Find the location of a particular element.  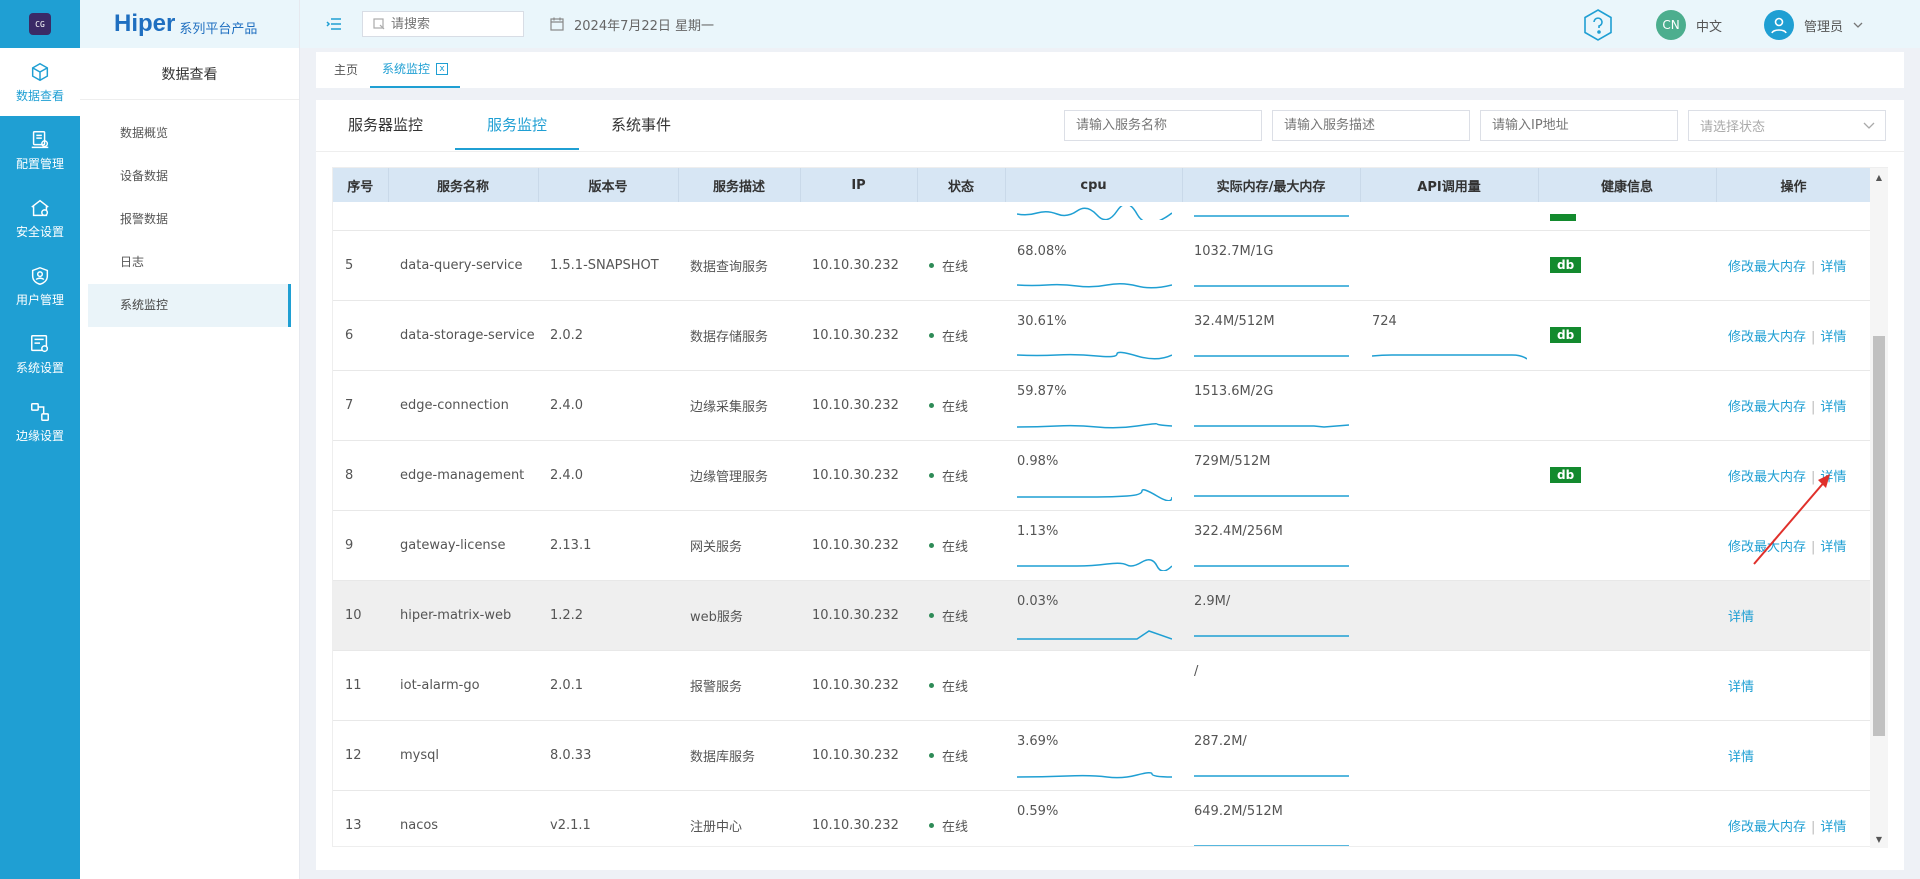

ip-address-input is located at coordinates (1579, 125).